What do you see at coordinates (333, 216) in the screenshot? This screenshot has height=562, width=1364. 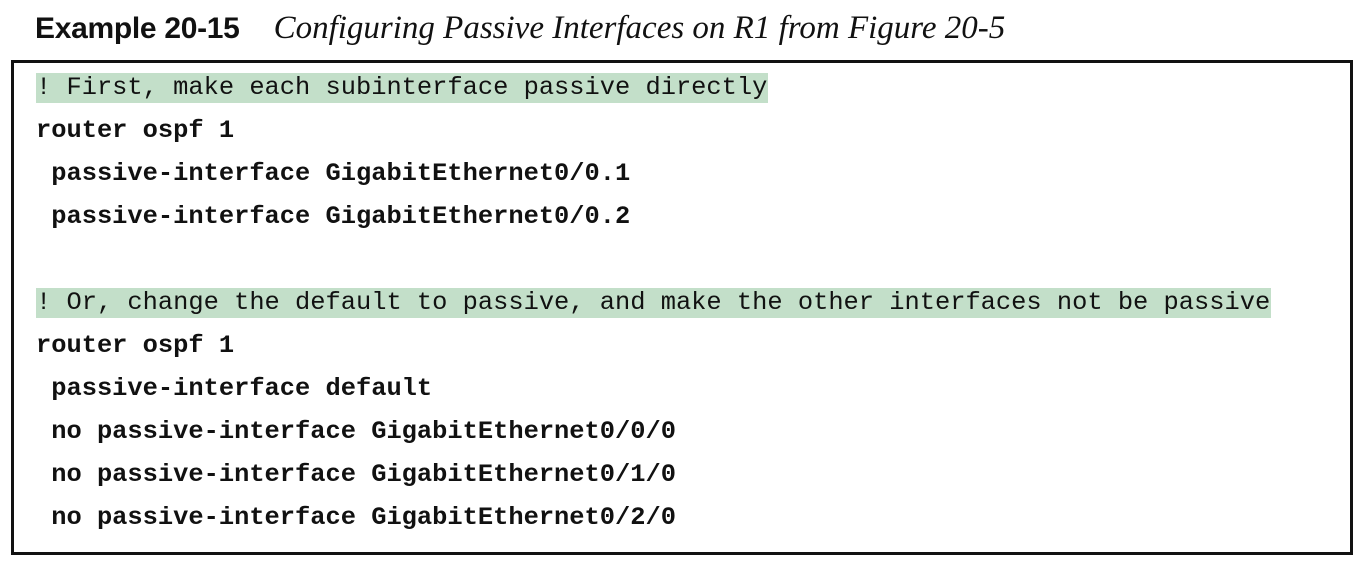 I see `code-line-command: passive-interface GigabitEthernet0/0.2` at bounding box center [333, 216].